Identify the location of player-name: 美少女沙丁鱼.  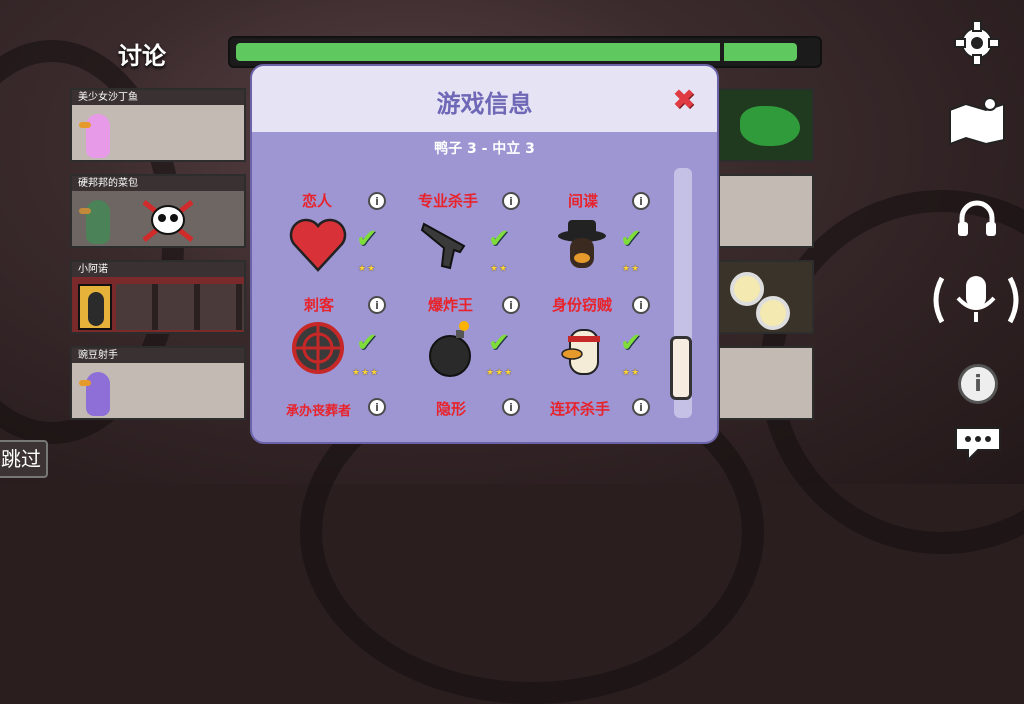
(158, 97).